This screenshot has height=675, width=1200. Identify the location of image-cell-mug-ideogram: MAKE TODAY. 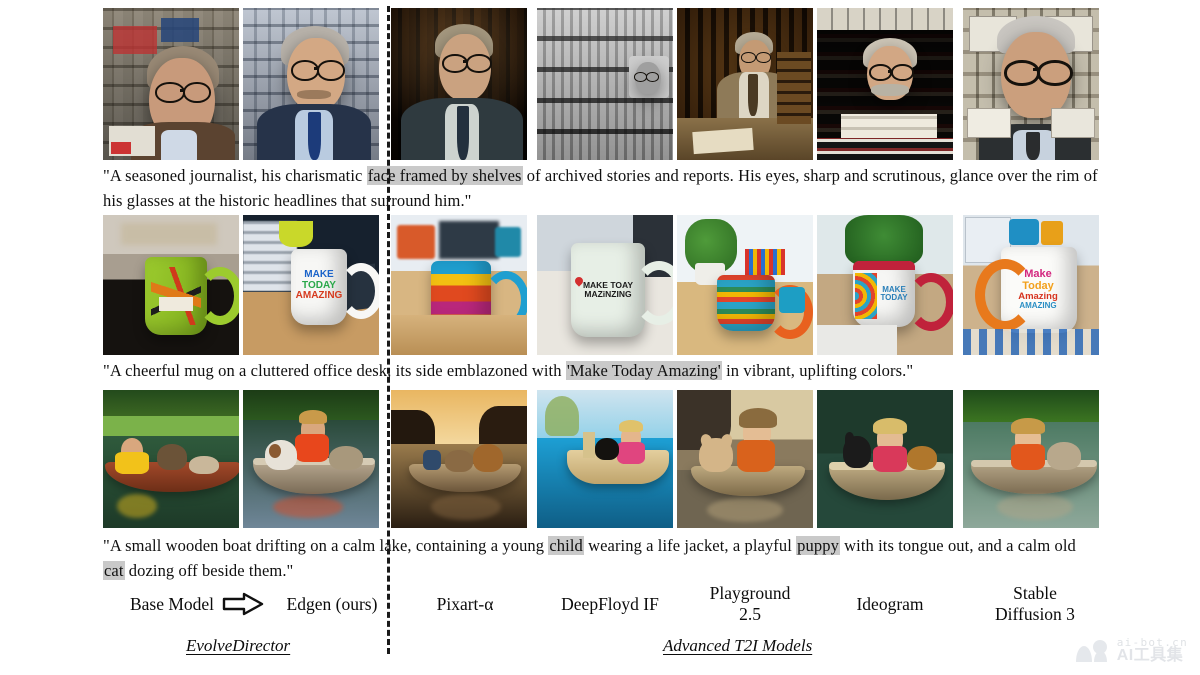
(885, 285).